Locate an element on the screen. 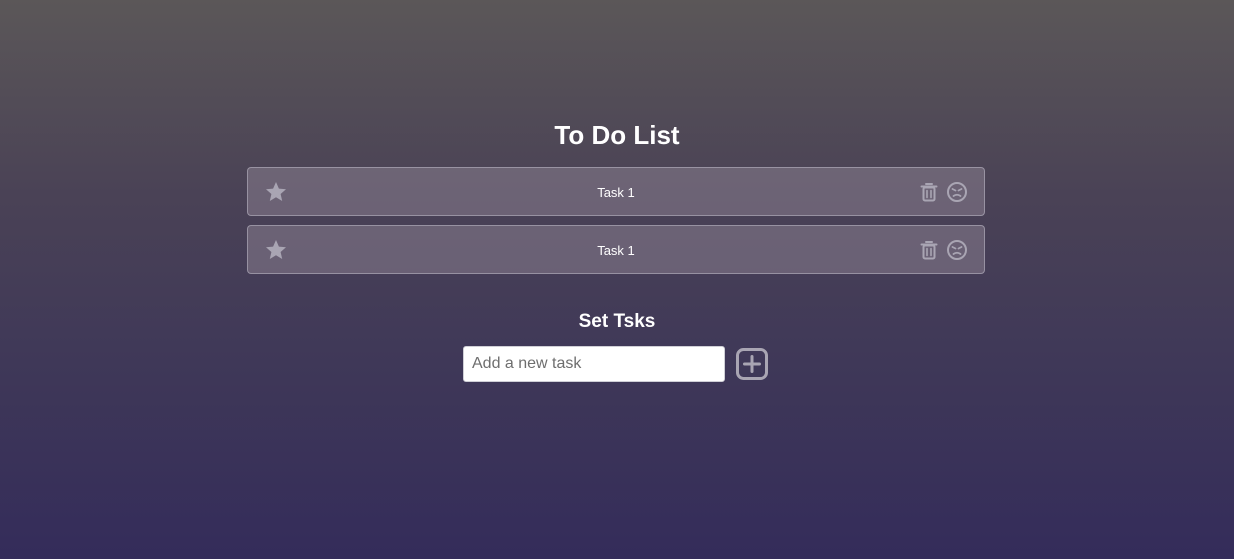 The height and width of the screenshot is (559, 1234). task-list: Task 1 Task 1 is located at coordinates (617, 225).